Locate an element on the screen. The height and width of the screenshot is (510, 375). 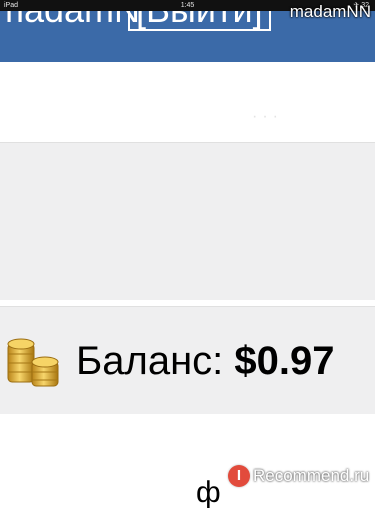
username-link: madamN is located at coordinates (70, 21).